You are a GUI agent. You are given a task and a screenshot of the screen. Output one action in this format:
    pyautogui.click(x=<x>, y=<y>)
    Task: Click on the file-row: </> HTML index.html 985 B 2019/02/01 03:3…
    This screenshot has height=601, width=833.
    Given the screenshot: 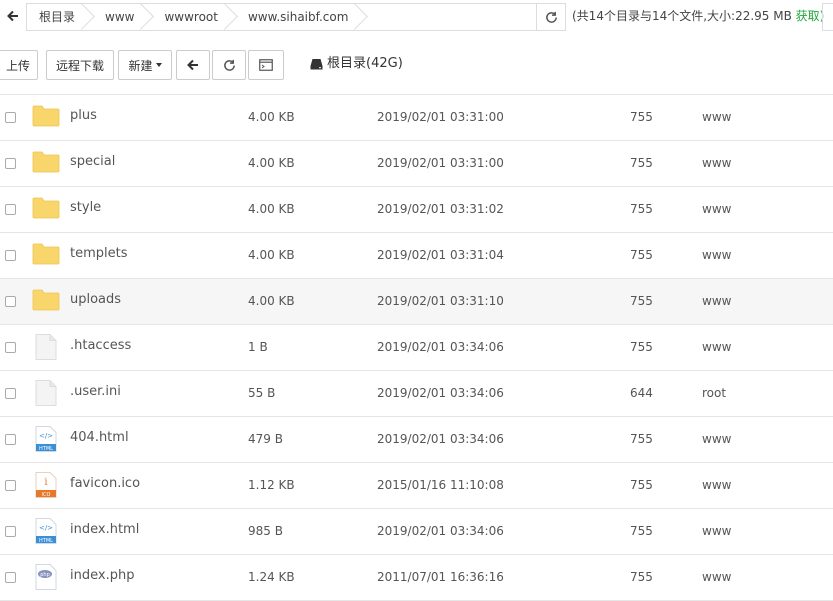 What is the action you would take?
    pyautogui.click(x=416, y=532)
    